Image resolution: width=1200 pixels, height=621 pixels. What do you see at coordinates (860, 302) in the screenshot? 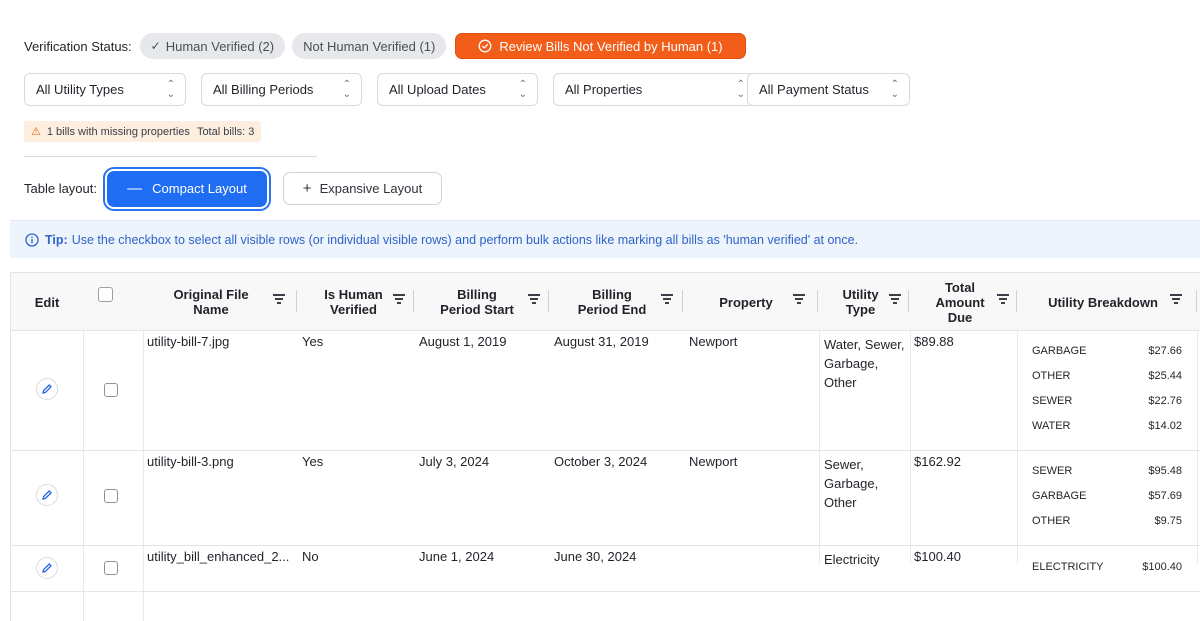
I see `header-utility-type: Utility Type` at bounding box center [860, 302].